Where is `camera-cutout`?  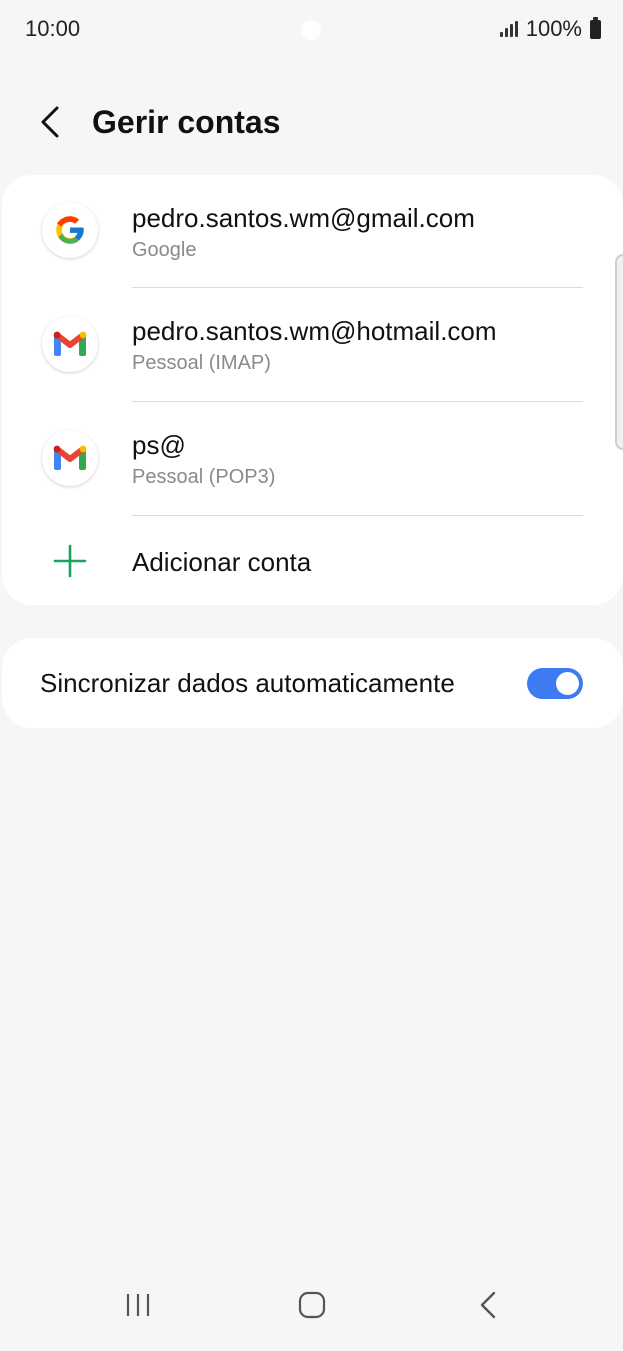
camera-cutout is located at coordinates (311, 30).